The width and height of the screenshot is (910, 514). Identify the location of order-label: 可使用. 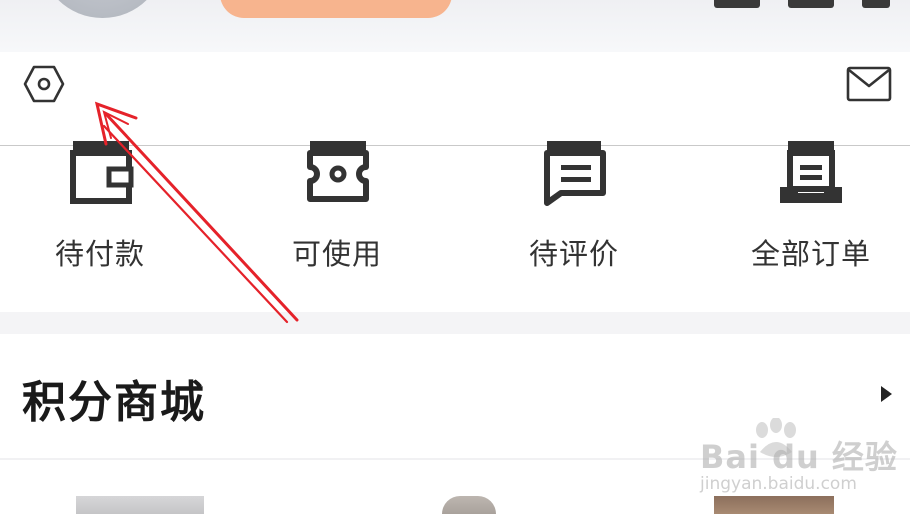
(336, 254).